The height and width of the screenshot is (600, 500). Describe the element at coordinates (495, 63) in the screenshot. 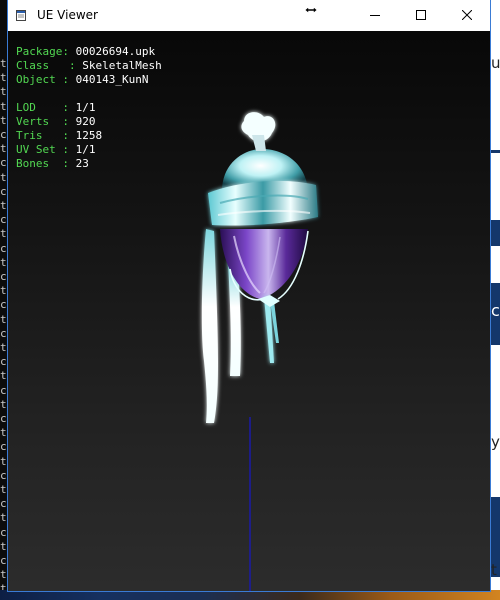

I see `app-text-fragment: u` at that location.